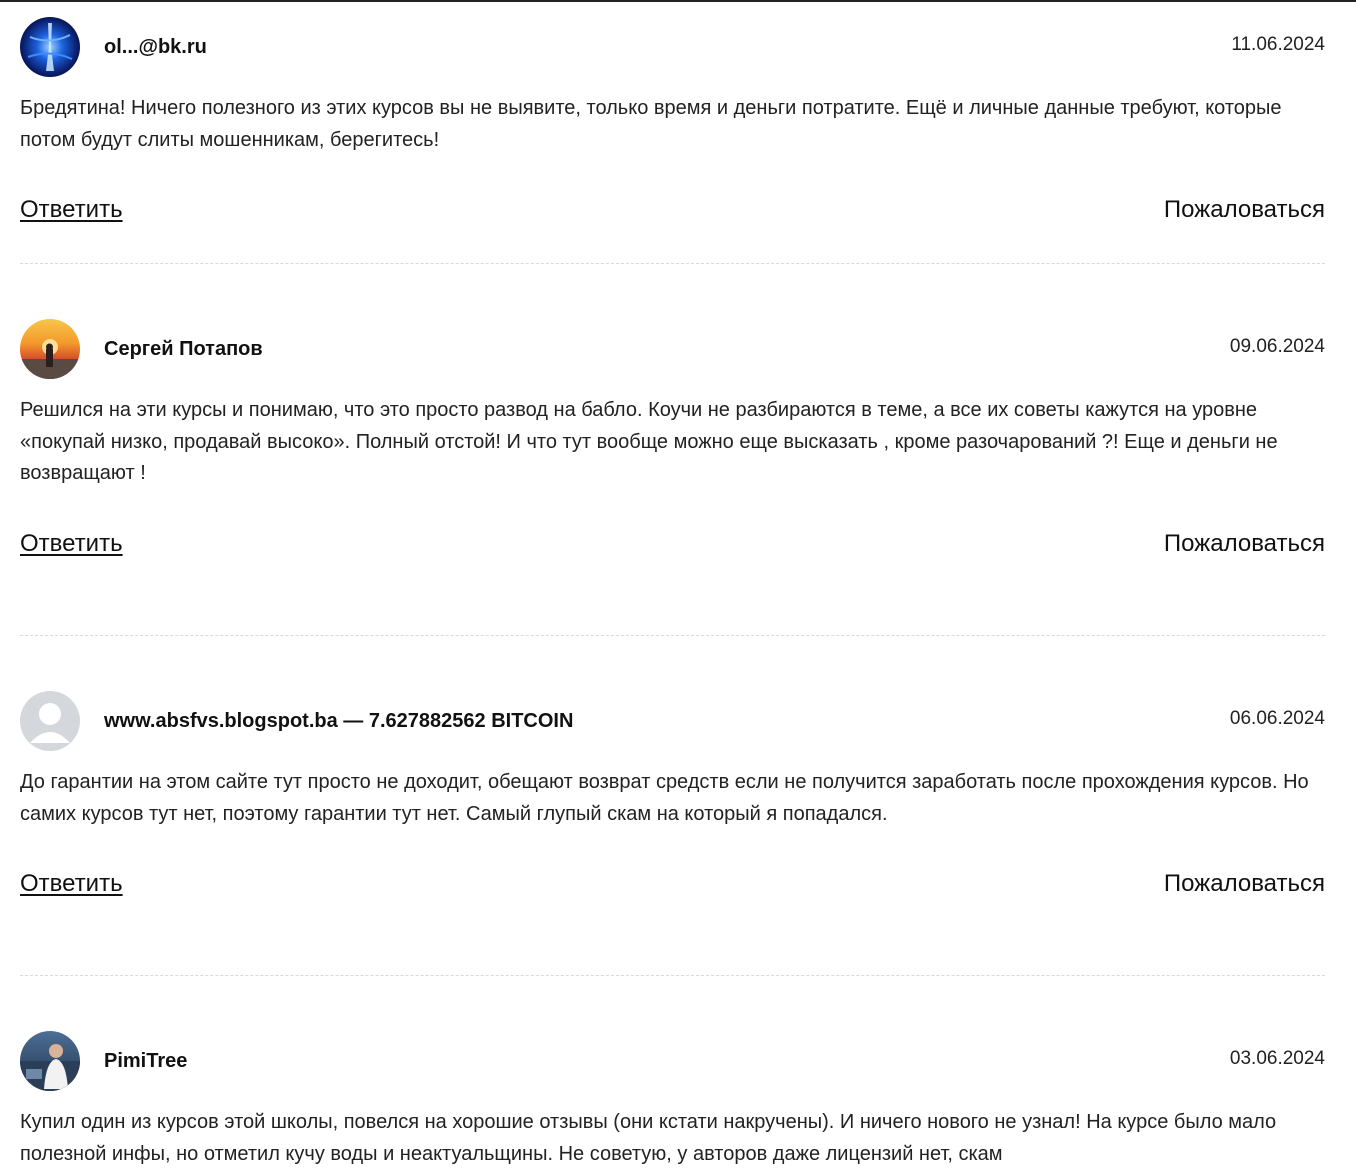 This screenshot has height=1170, width=1356. Describe the element at coordinates (1278, 44) in the screenshot. I see `review-date: 11.06.2024` at that location.